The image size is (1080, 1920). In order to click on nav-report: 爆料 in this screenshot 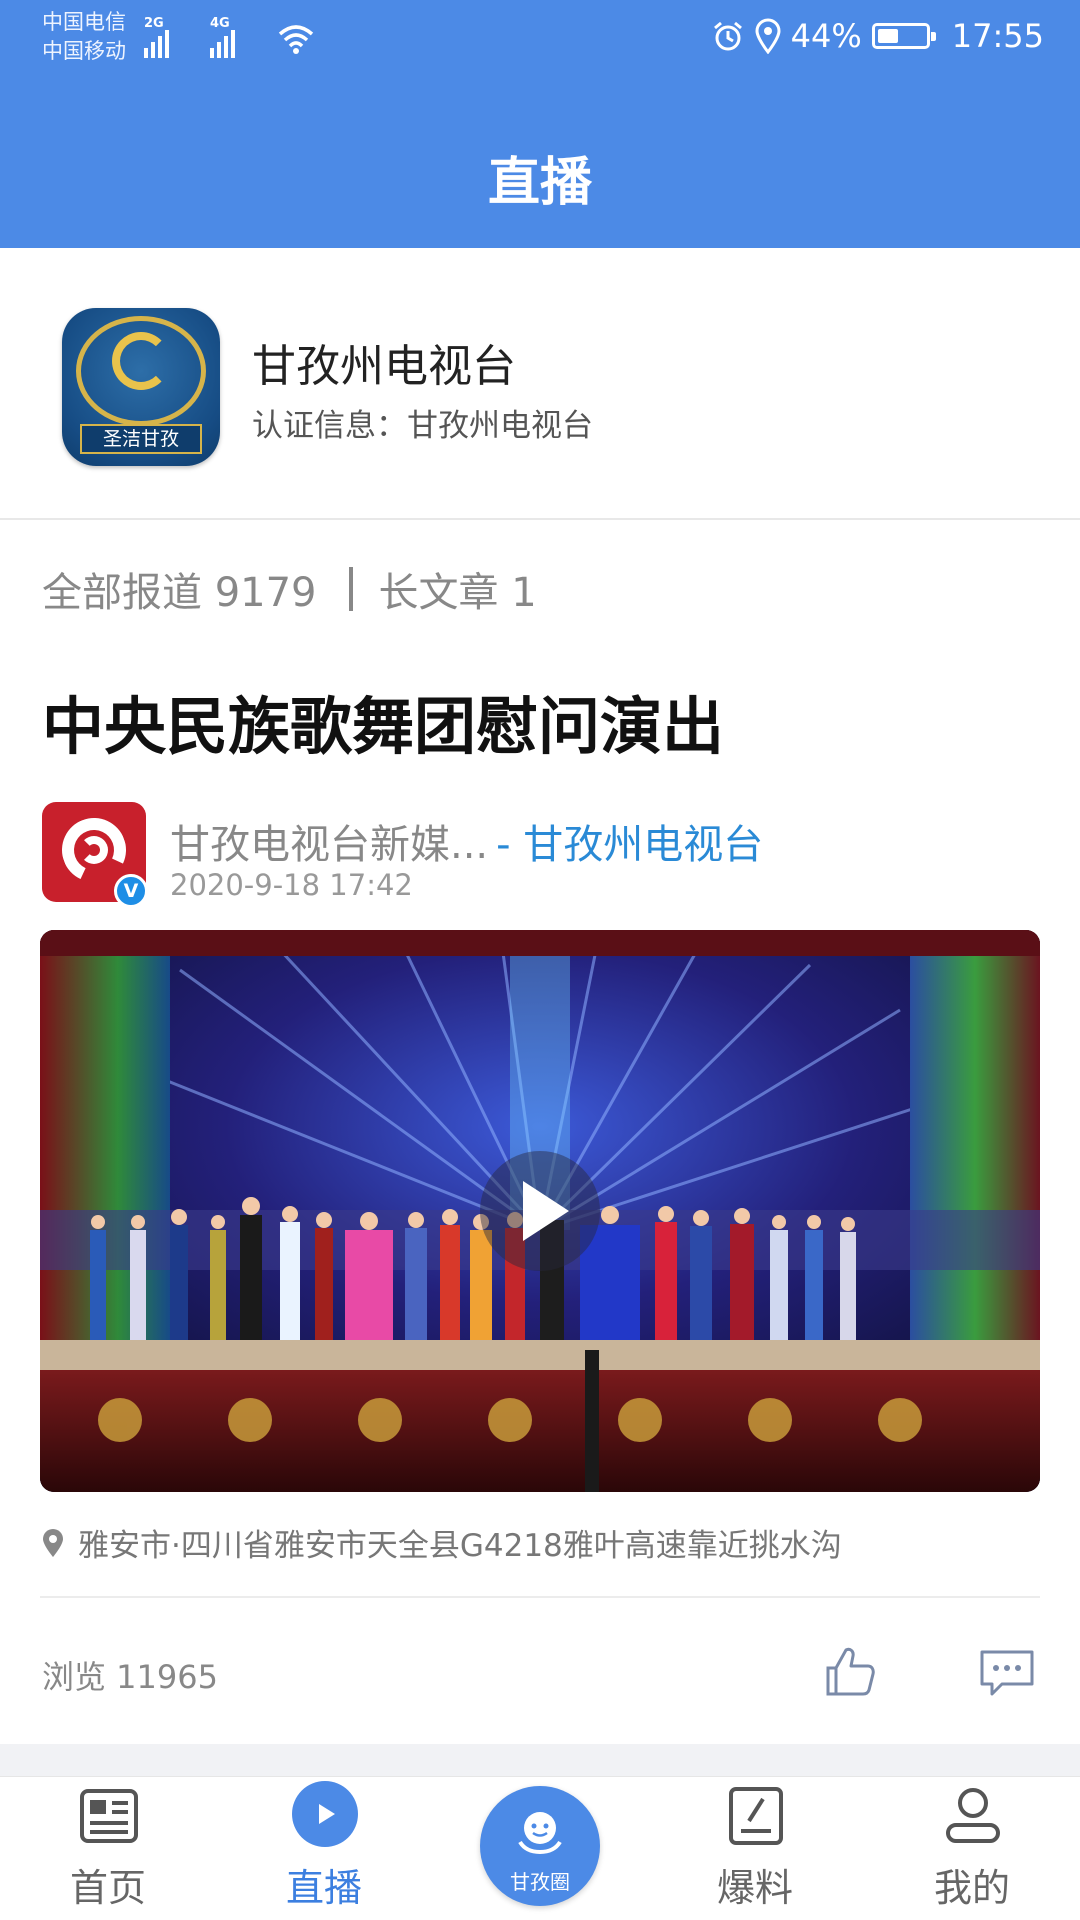, I will do `click(755, 1848)`.